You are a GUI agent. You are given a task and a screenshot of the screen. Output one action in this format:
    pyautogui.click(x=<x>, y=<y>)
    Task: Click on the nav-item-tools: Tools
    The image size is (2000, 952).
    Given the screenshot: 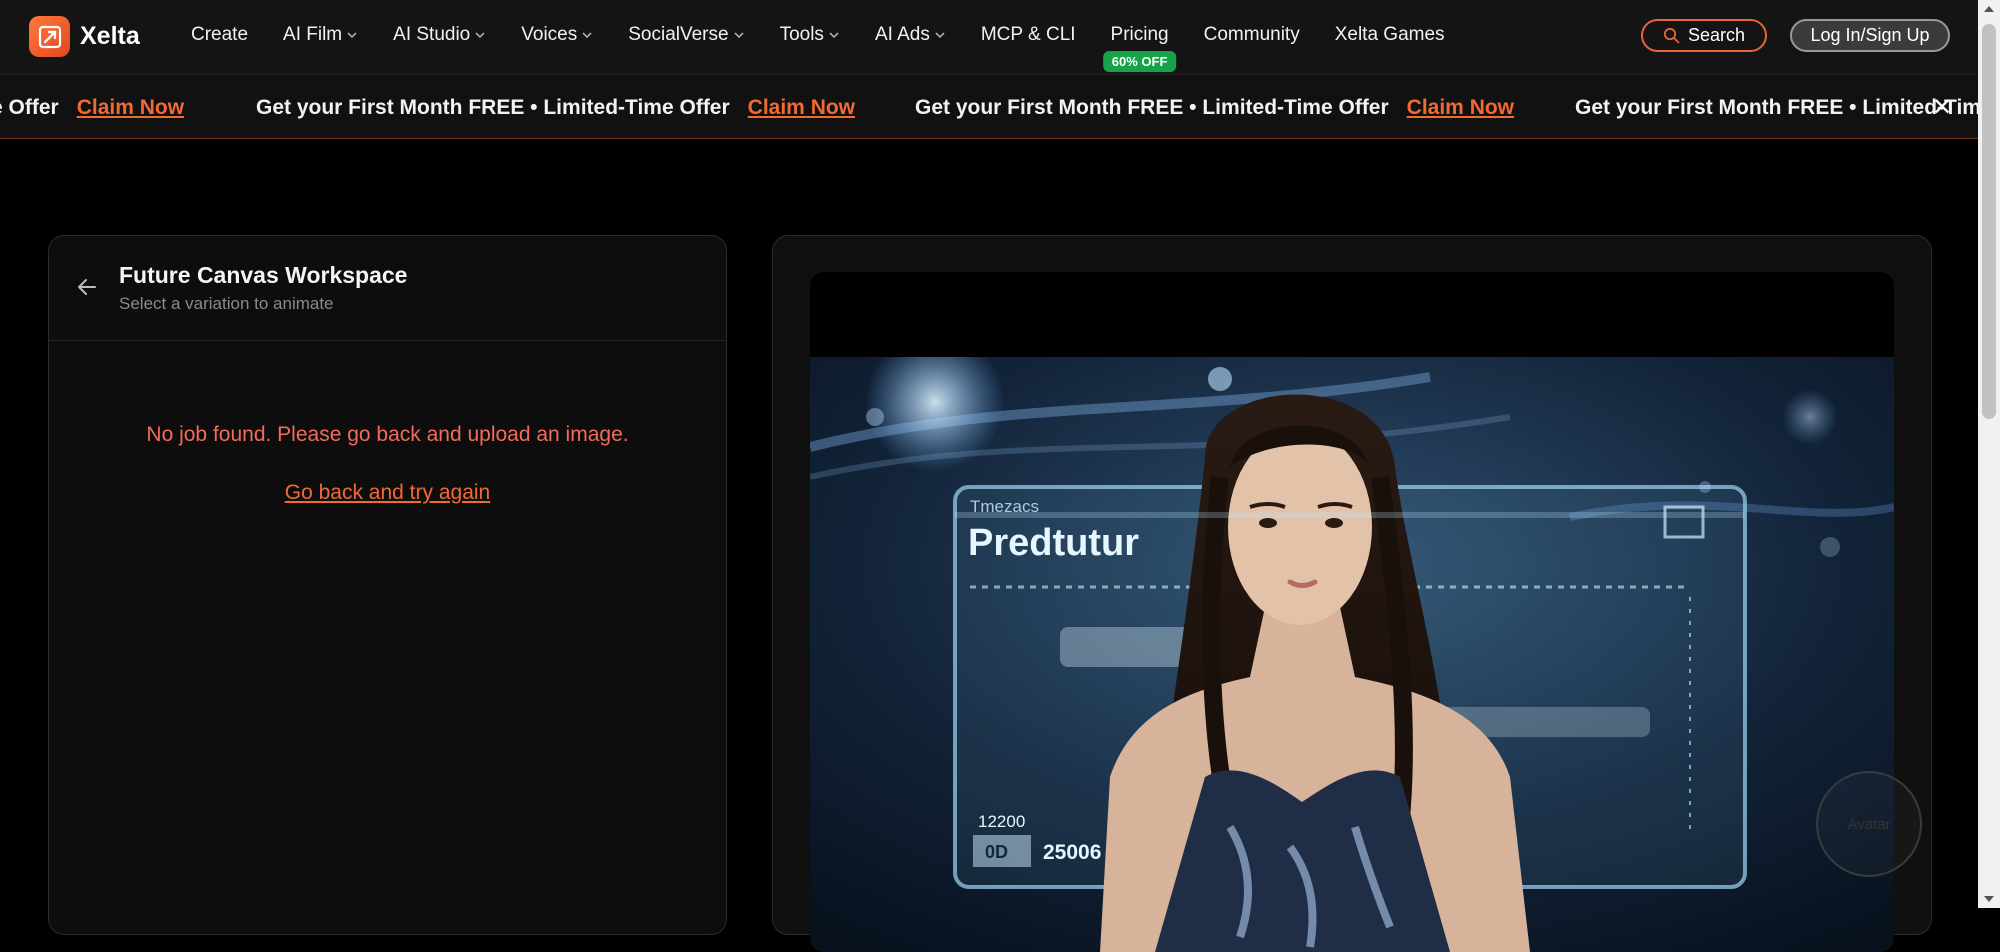 What is the action you would take?
    pyautogui.click(x=810, y=35)
    